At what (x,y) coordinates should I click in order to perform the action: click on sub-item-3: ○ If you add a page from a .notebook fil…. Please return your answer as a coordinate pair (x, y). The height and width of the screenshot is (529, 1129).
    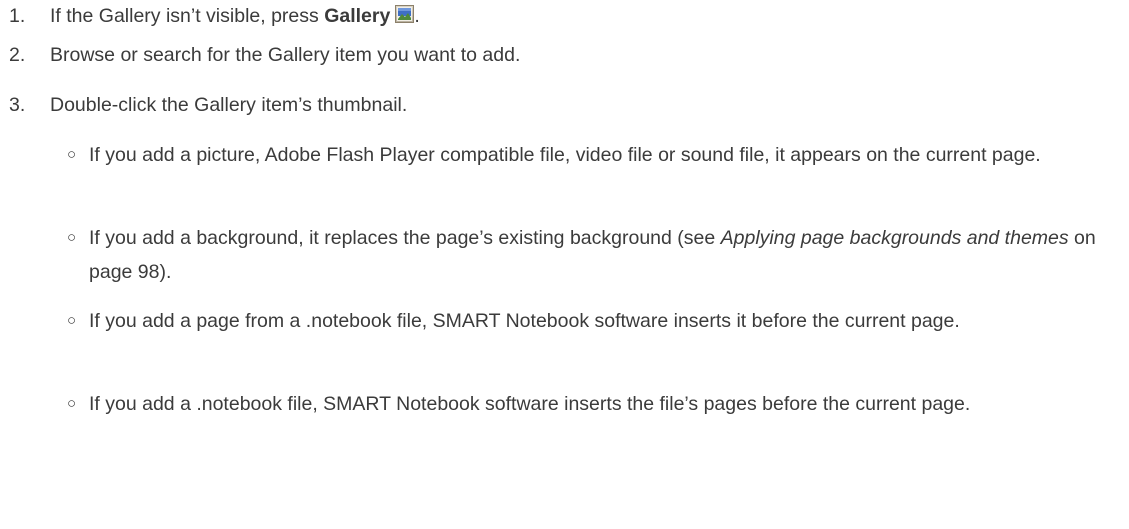
    Looking at the image, I should click on (587, 321).